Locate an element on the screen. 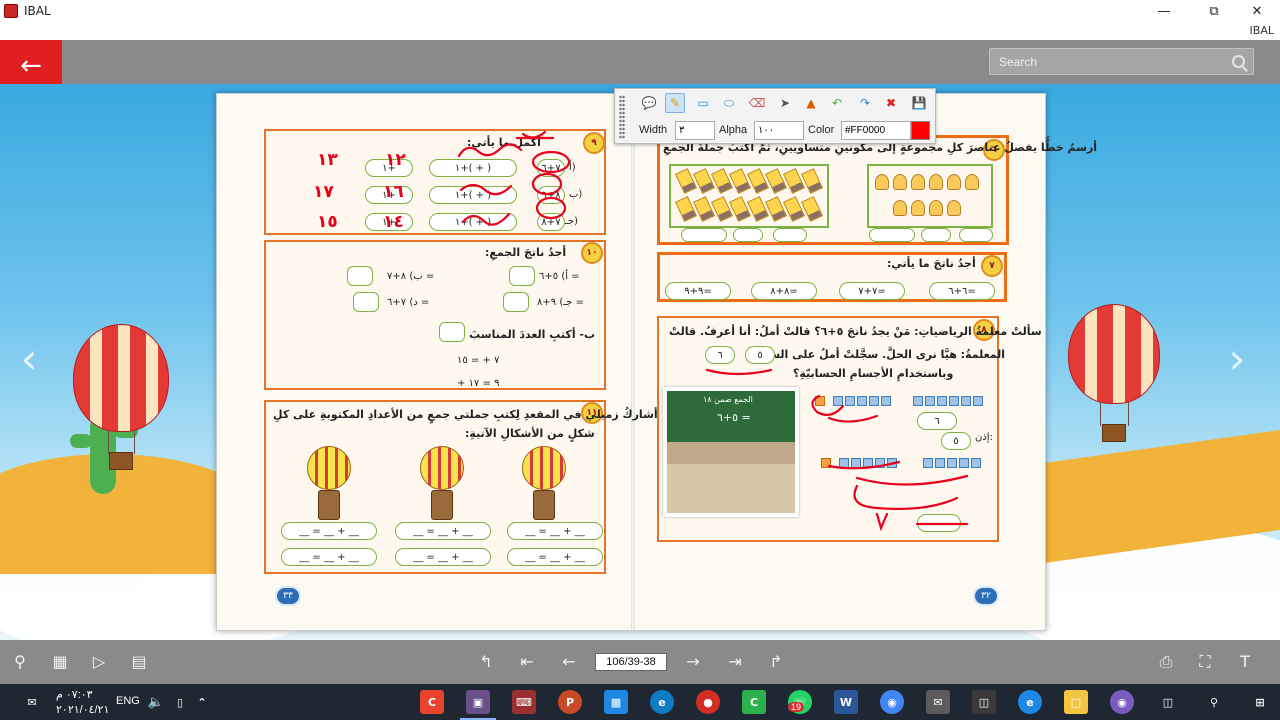 This screenshot has height=720, width=1280. answer-pill: ٧+٨ is located at coordinates (551, 222).